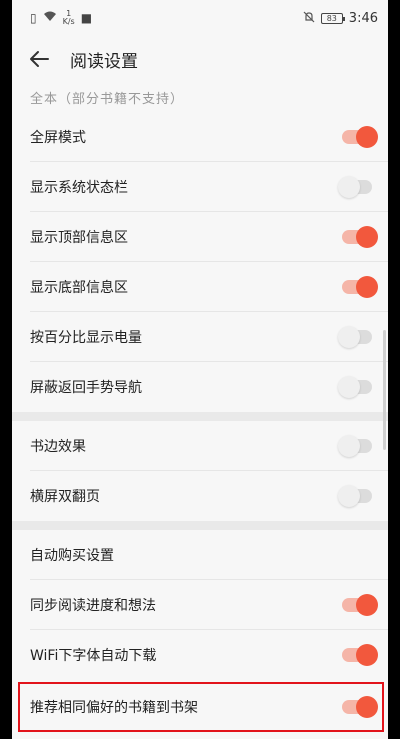  Describe the element at coordinates (86, 18) in the screenshot. I see `notification-icon: ■` at that location.